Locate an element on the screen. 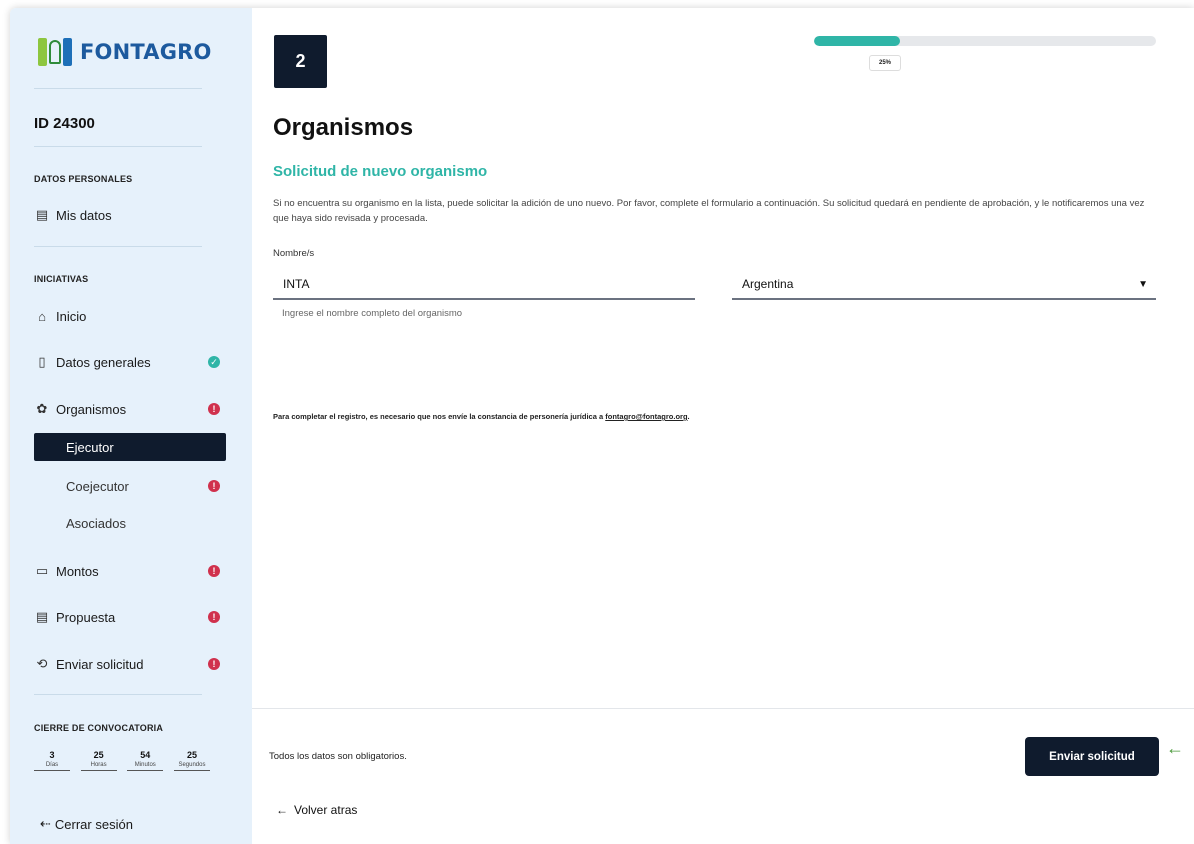 The height and width of the screenshot is (844, 1194). sidebar-item-mis-datos: ▤ Mis datos is located at coordinates (130, 215).